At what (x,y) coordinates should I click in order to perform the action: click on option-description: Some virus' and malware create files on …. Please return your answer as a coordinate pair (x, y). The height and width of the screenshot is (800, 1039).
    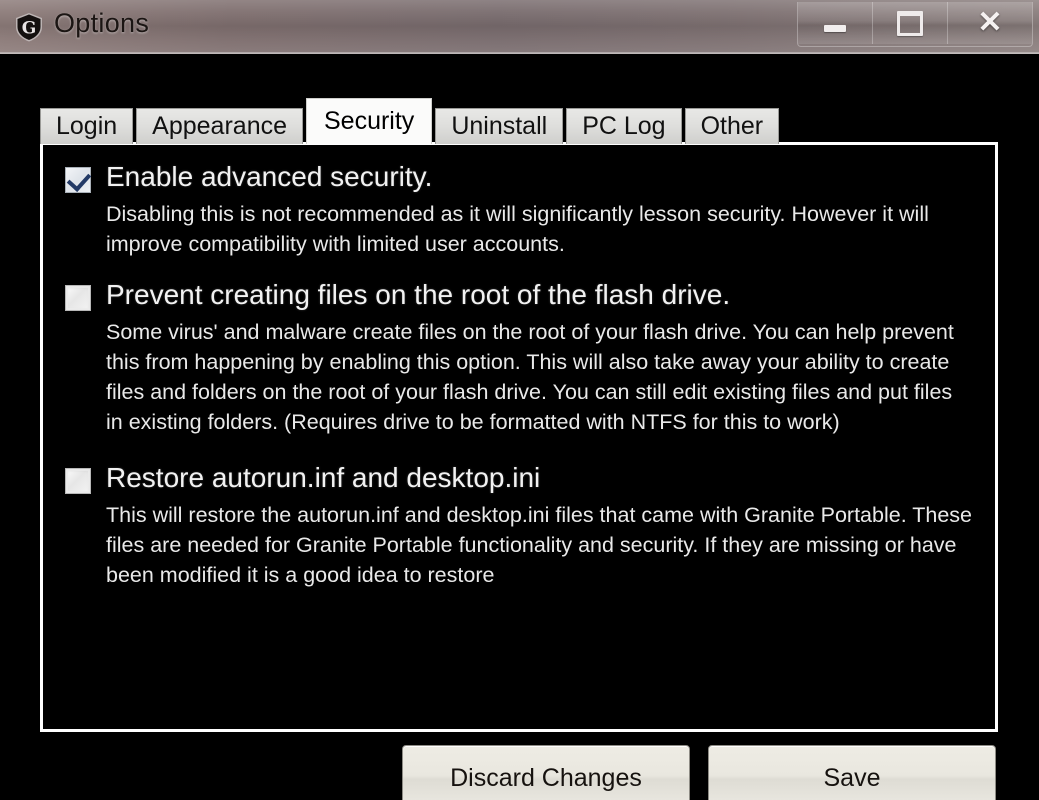
    Looking at the image, I should click on (530, 377).